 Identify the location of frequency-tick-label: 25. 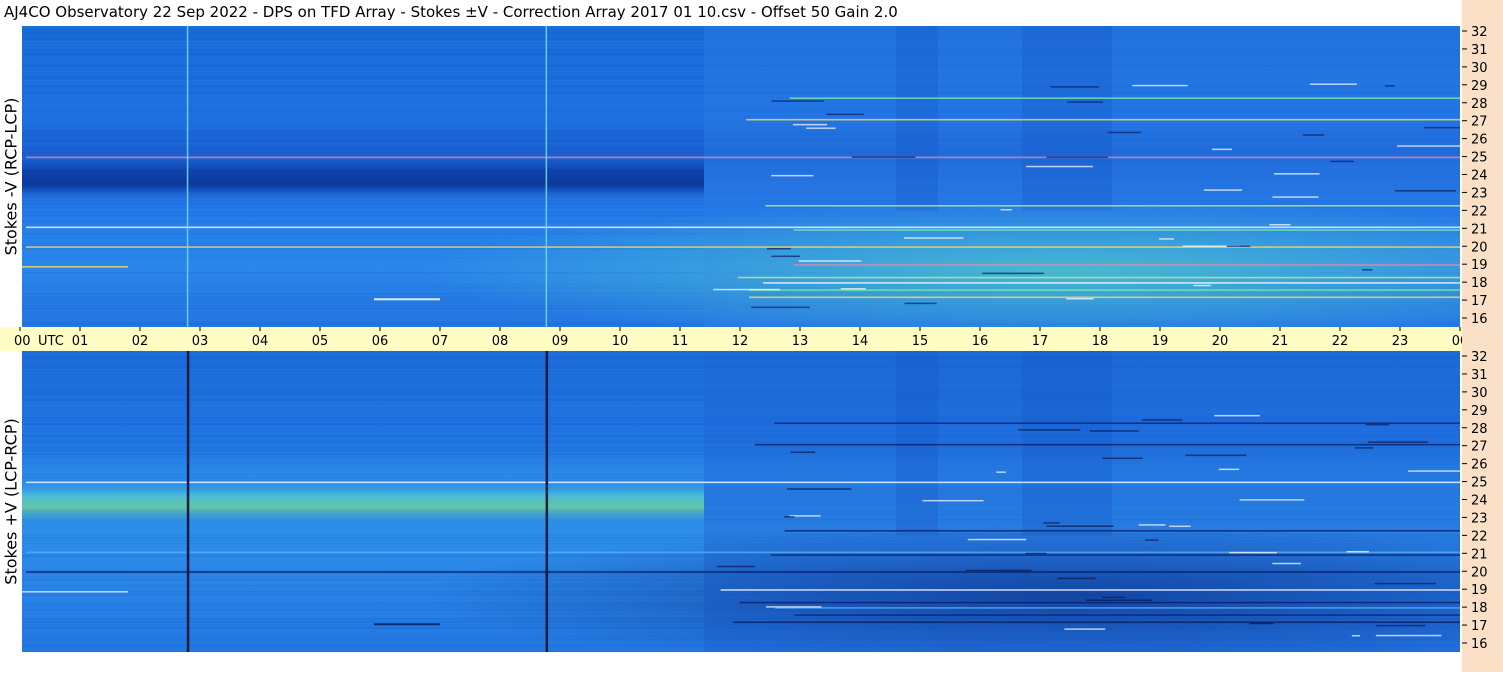
(1479, 483).